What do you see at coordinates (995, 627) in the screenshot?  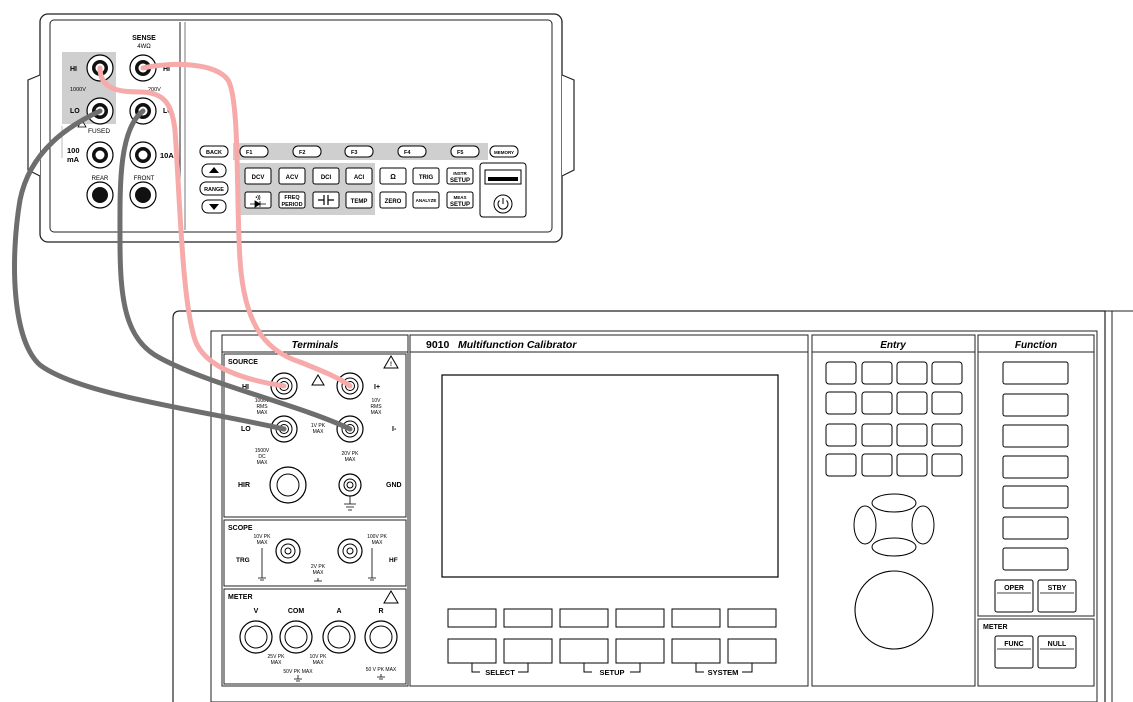 I see `meter-function-label: METER` at bounding box center [995, 627].